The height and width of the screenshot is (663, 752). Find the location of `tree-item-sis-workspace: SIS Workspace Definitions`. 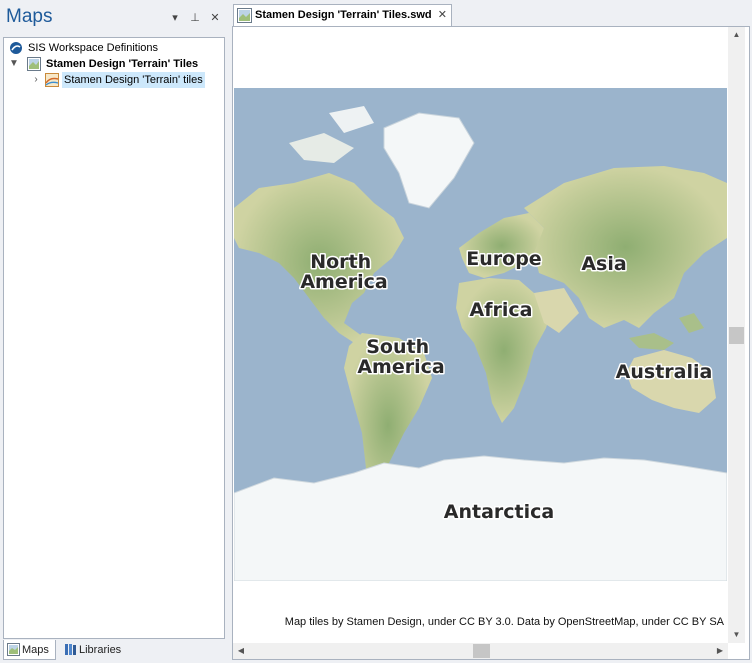

tree-item-sis-workspace: SIS Workspace Definitions is located at coordinates (114, 48).